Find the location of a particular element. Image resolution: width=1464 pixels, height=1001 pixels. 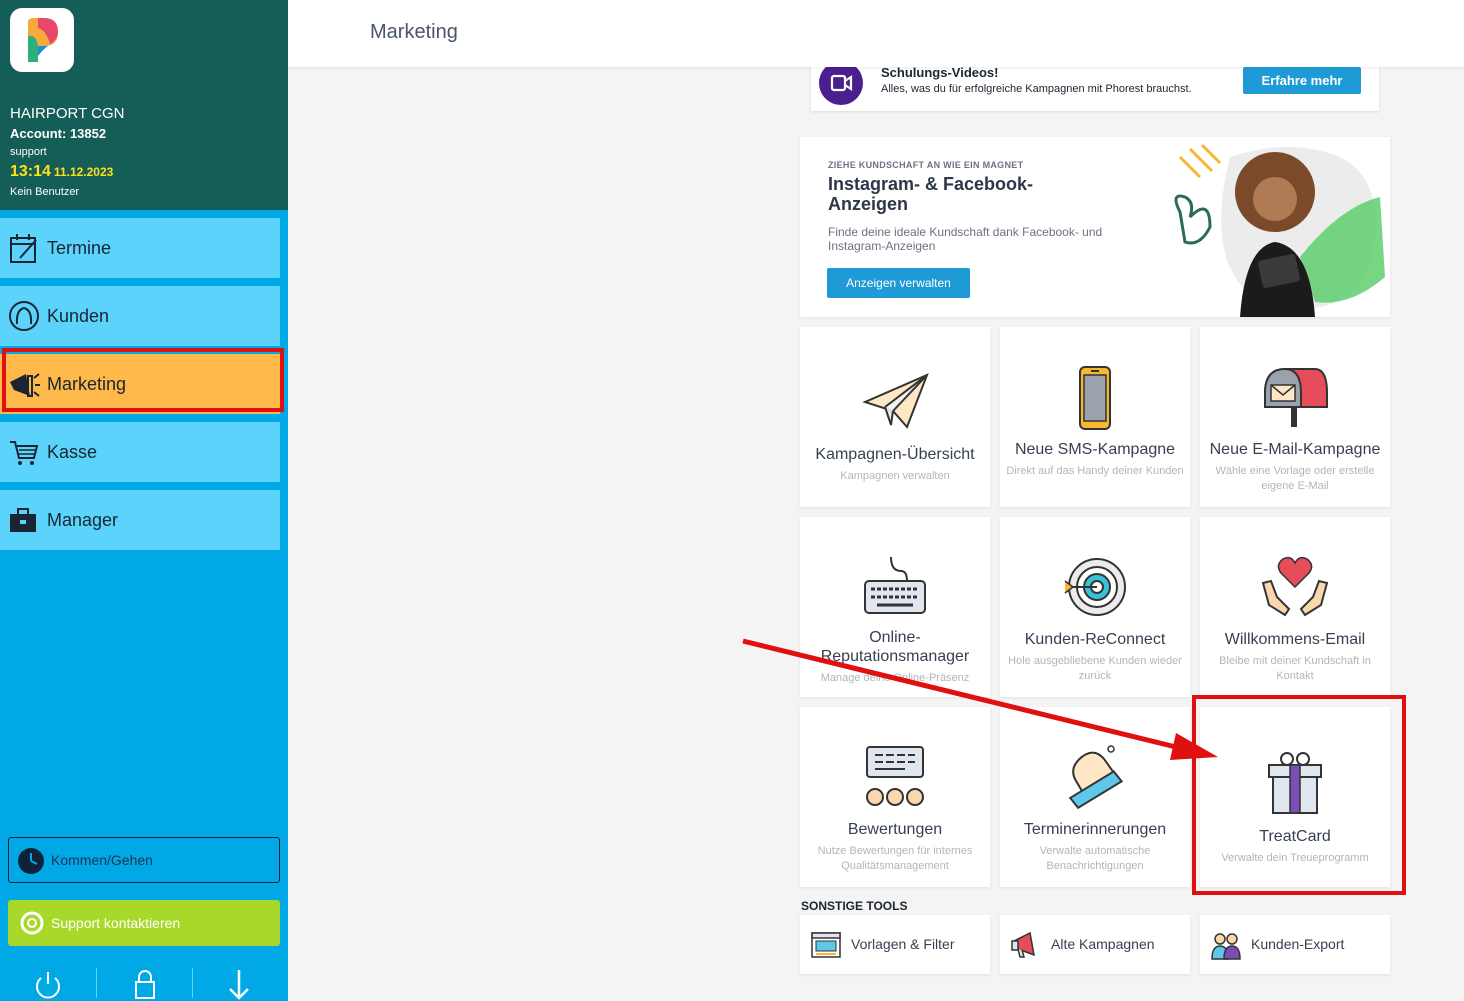

ad-title: Instagram- & Facebook-Anzeigen is located at coordinates (931, 194).